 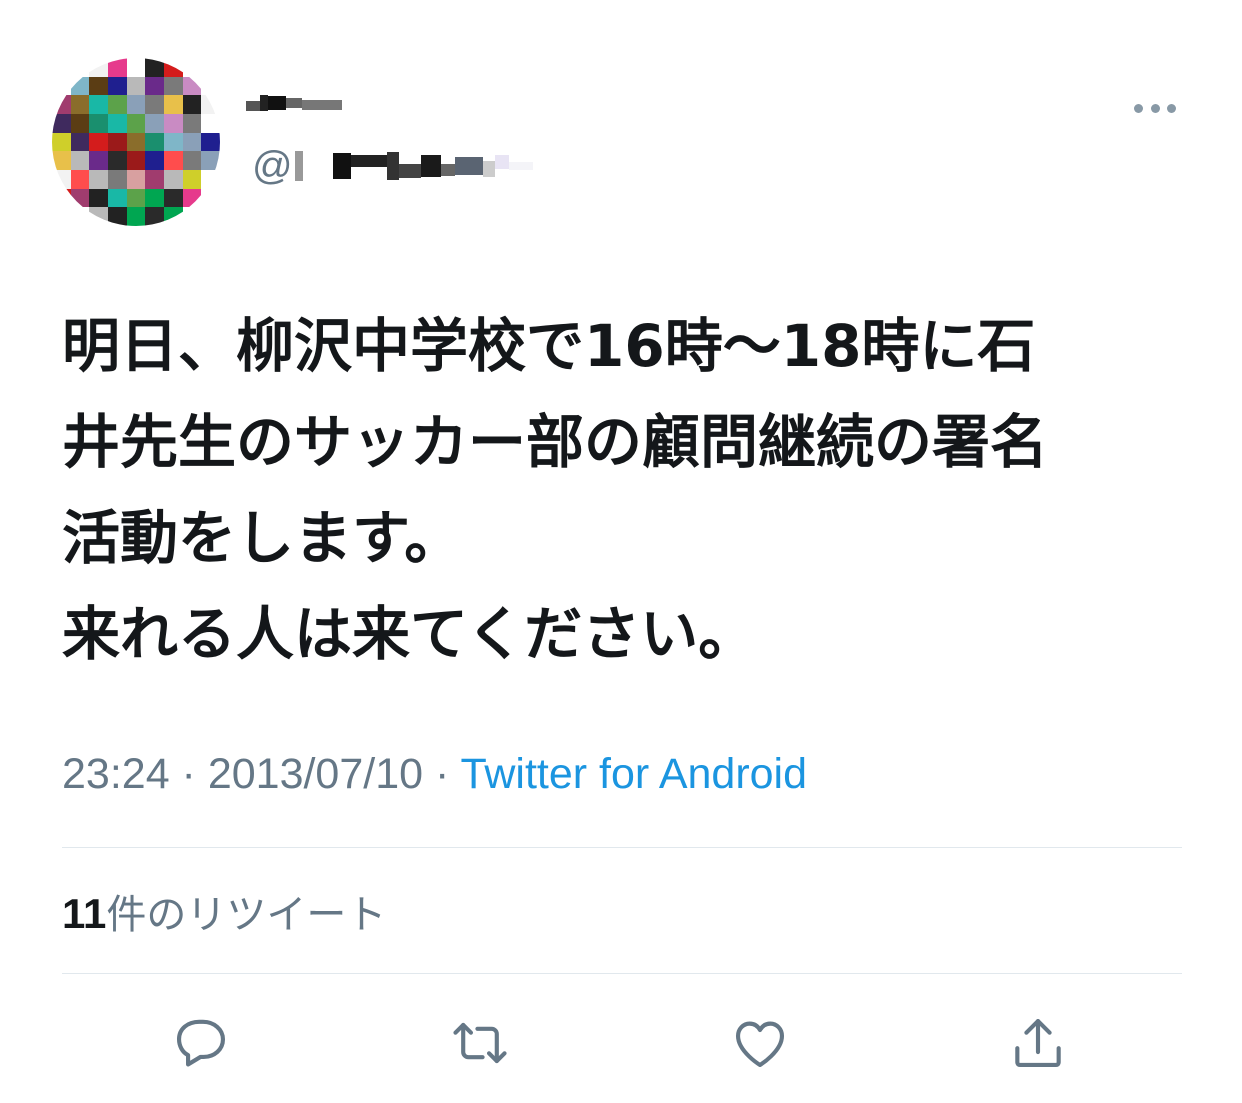 I want to click on handle-at-sign: @, so click(x=272, y=165).